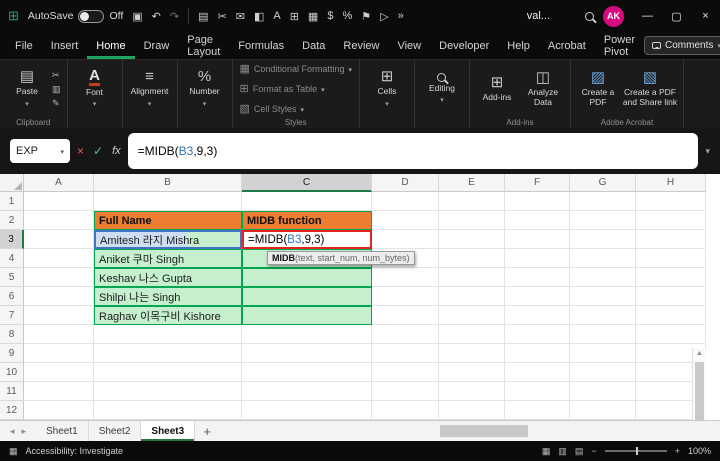 The width and height of the screenshot is (720, 461). I want to click on minimize-button: —, so click(647, 16).